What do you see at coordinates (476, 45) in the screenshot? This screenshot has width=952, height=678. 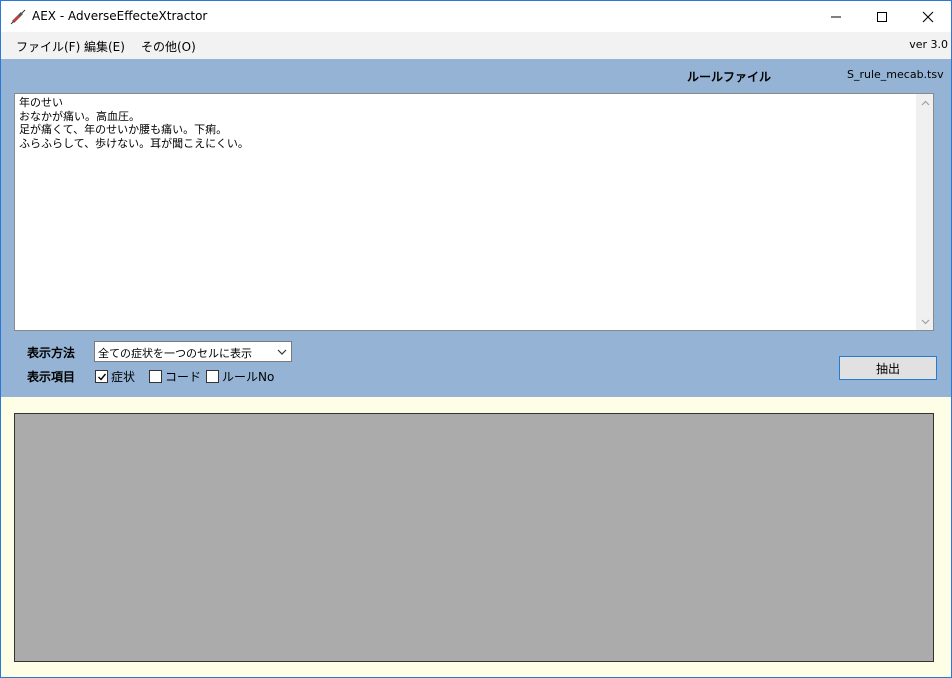 I see `menu-bar: ファイル(F) 編集(E) その他(O) ver 3.0` at bounding box center [476, 45].